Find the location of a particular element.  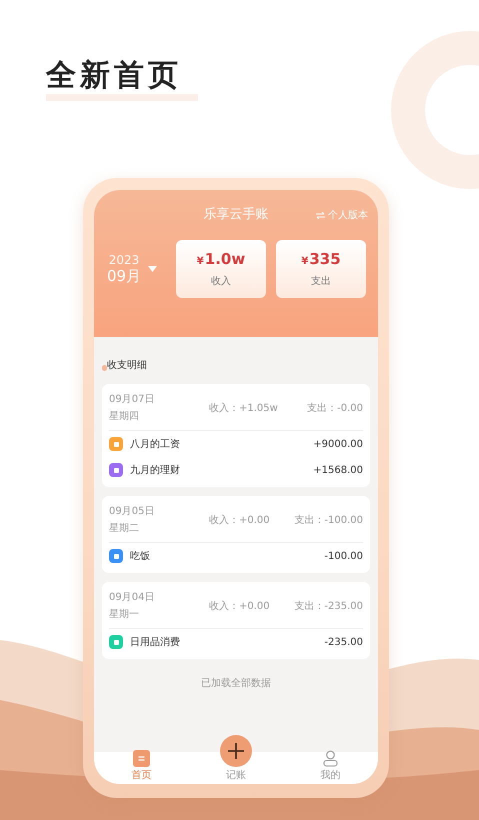

entry-amount: +1568.00 is located at coordinates (338, 470).